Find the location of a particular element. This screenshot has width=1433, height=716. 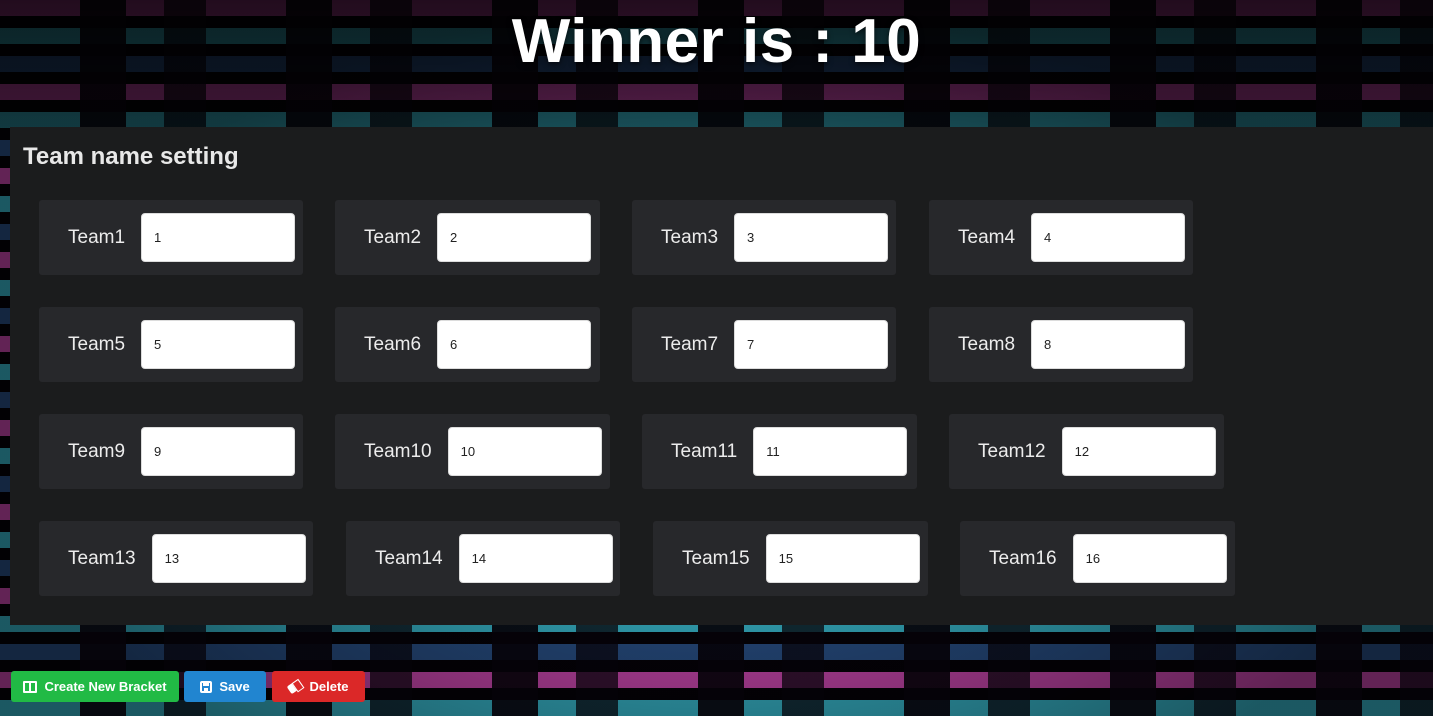

create-button-label: Create New Bracket is located at coordinates (105, 686).